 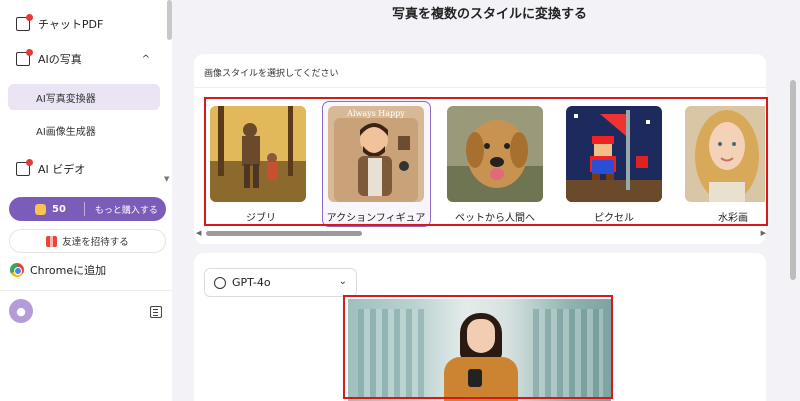 What do you see at coordinates (156, 312) in the screenshot?
I see `history-list-icon` at bounding box center [156, 312].